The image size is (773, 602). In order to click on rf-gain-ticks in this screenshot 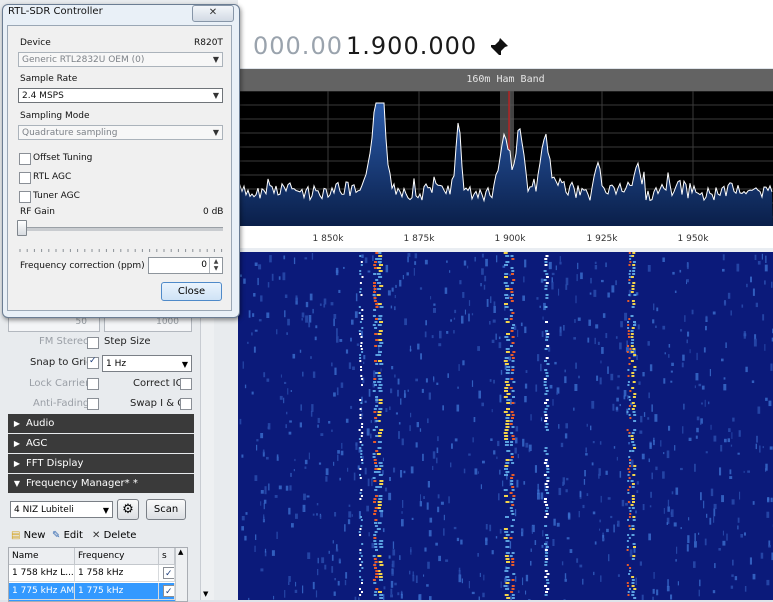, I will do `click(120, 240)`.